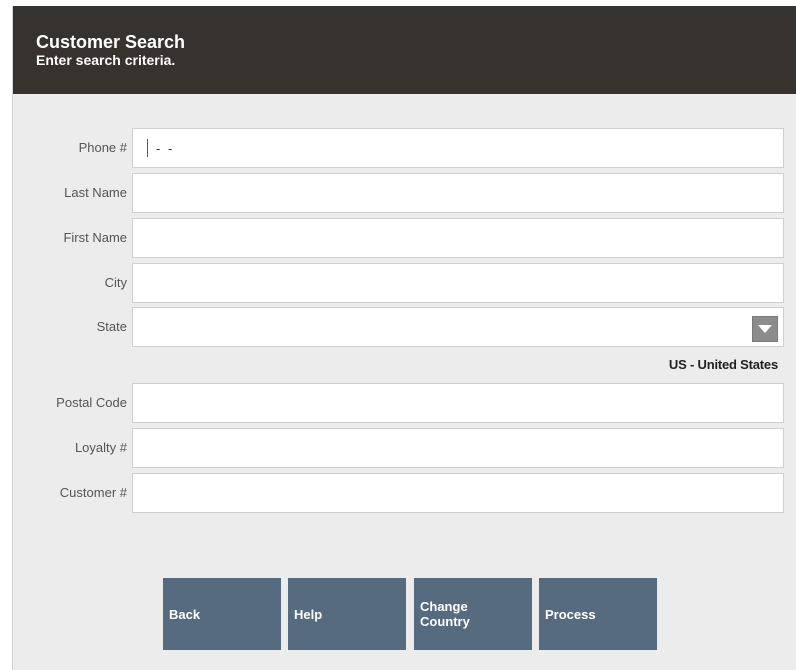  I want to click on last-name-field, so click(458, 193).